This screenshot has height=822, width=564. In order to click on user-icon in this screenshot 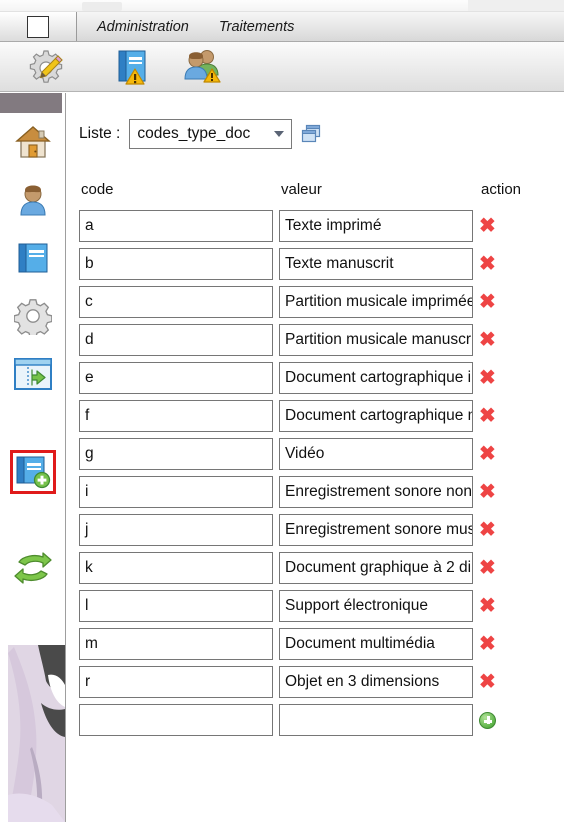, I will do `click(33, 200)`.